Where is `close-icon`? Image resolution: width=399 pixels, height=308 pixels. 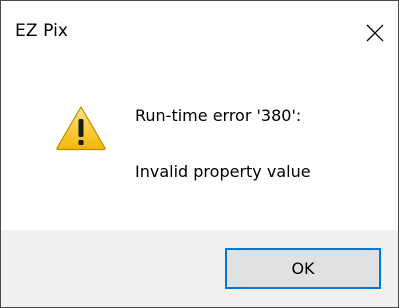 close-icon is located at coordinates (375, 32).